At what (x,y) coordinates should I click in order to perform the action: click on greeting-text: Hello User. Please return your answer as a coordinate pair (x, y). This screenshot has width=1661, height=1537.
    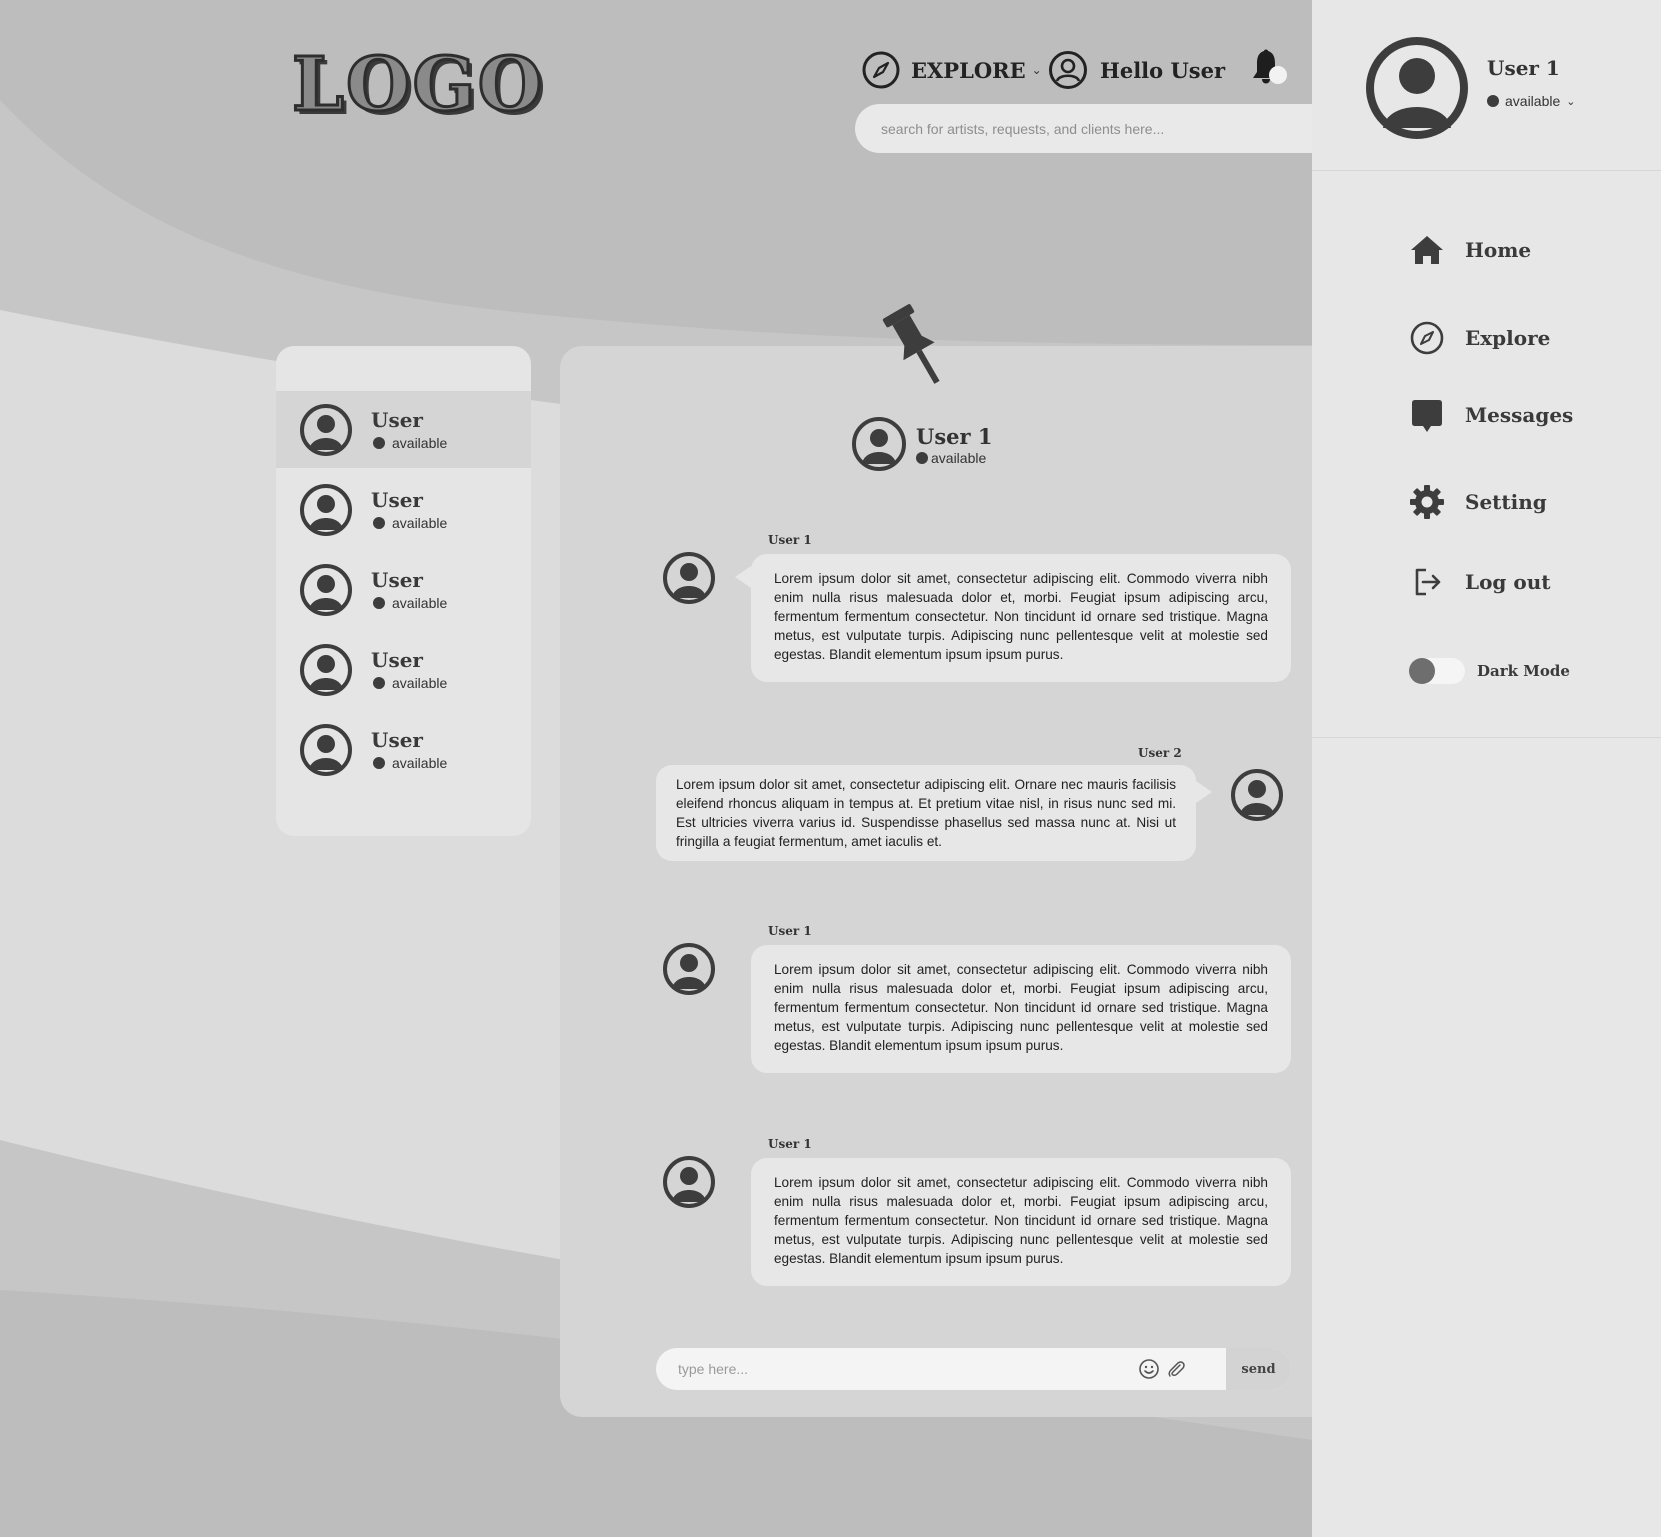
    Looking at the image, I should click on (1163, 70).